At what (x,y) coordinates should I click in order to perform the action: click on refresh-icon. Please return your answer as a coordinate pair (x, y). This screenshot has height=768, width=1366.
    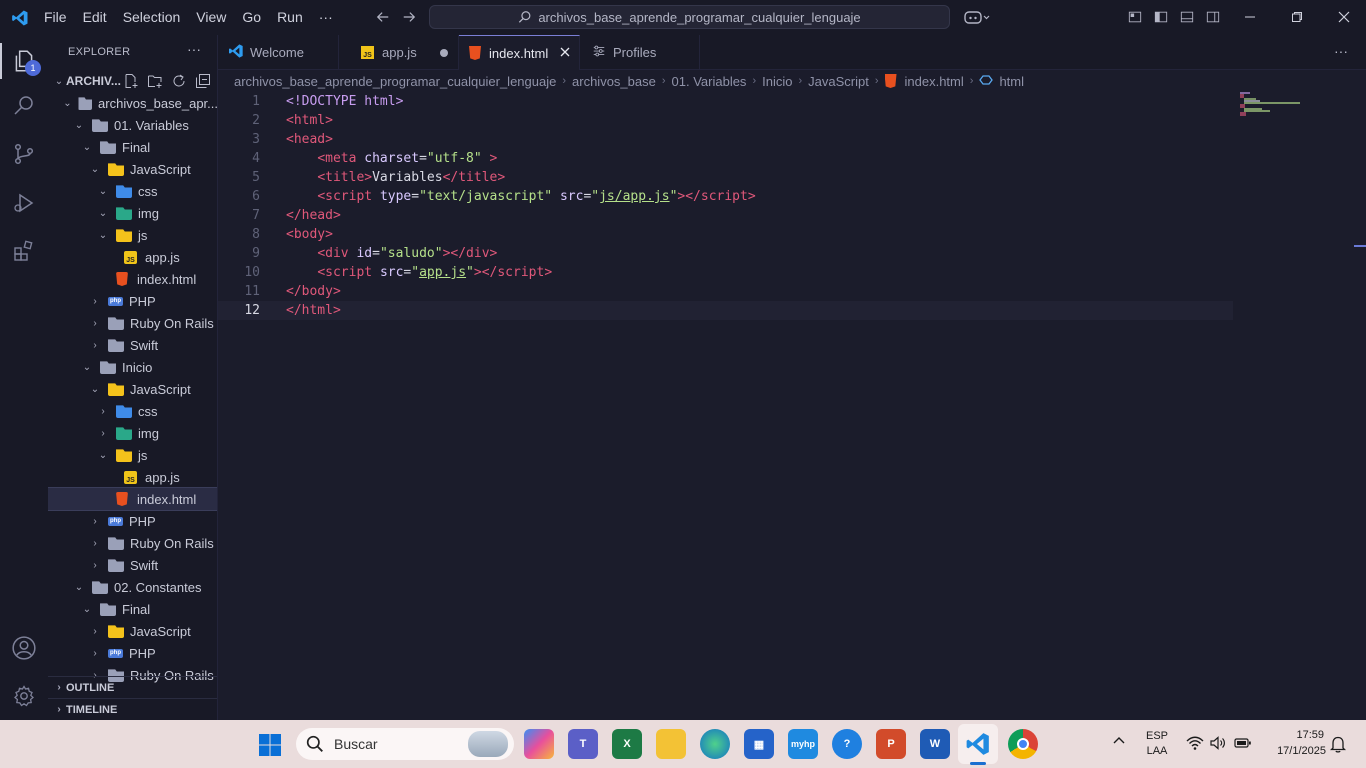
    Looking at the image, I should click on (179, 82).